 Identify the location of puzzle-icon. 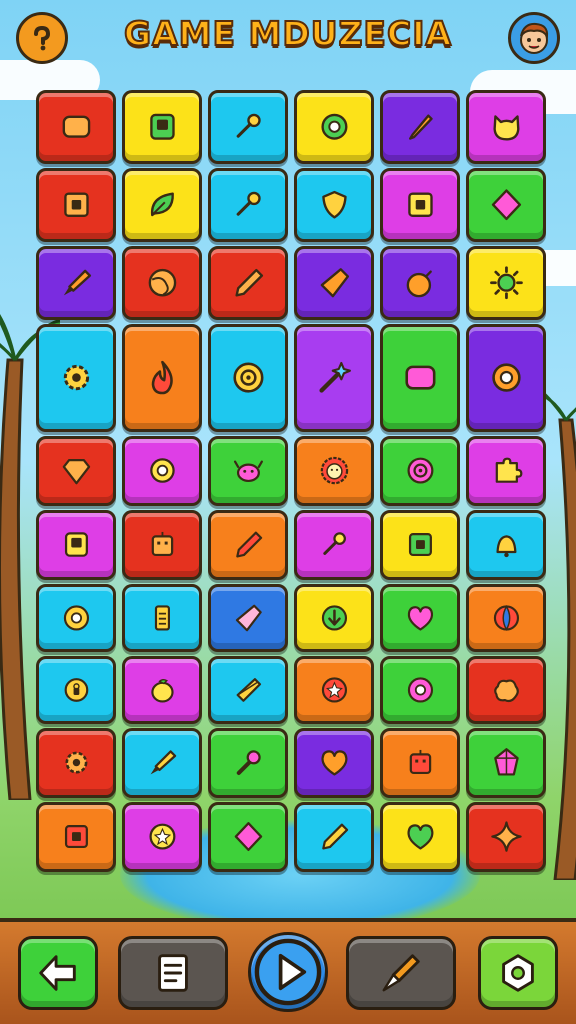
(508, 471).